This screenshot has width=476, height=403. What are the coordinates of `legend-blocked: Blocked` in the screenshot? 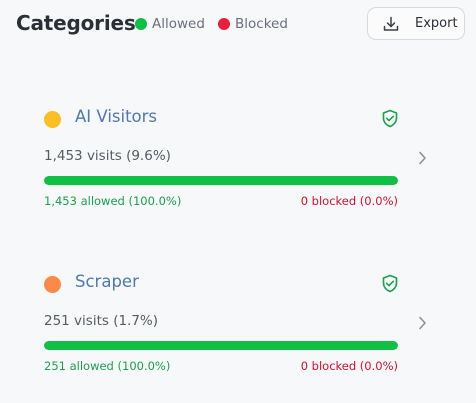 It's located at (253, 24).